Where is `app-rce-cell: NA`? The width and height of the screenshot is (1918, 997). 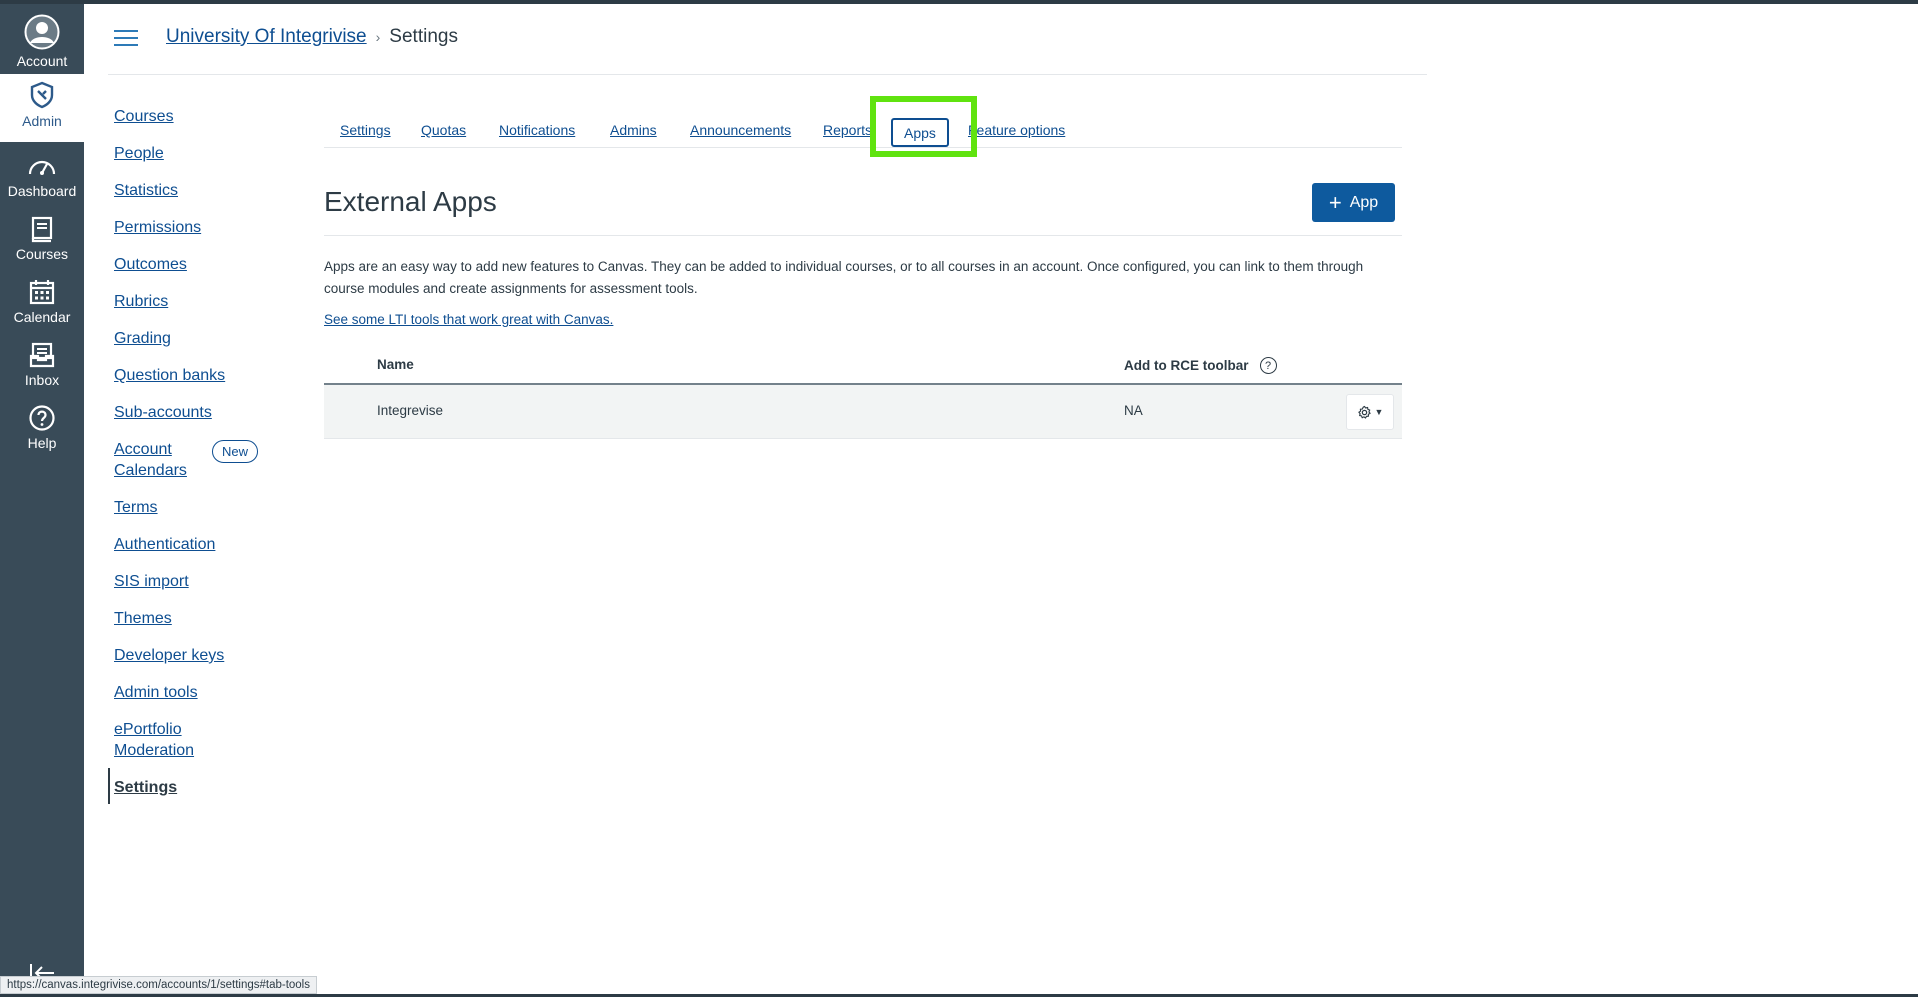 app-rce-cell: NA is located at coordinates (1133, 410).